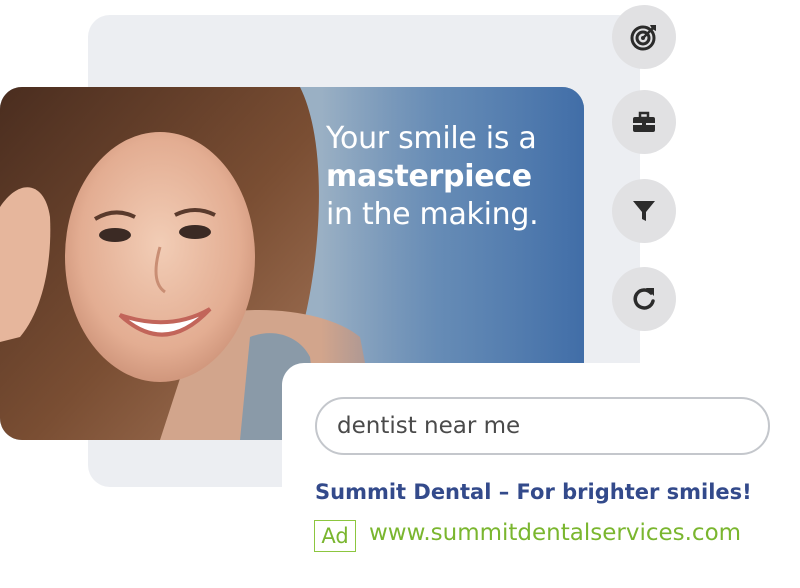 This screenshot has height=588, width=800. What do you see at coordinates (429, 426) in the screenshot?
I see `search-query: dentist near me` at bounding box center [429, 426].